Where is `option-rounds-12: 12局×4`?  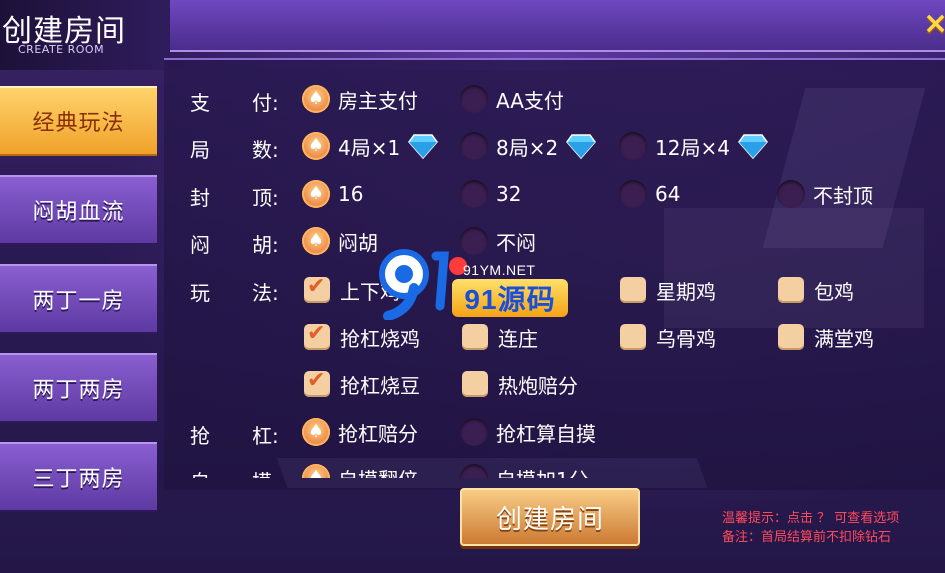 option-rounds-12: 12局×4 is located at coordinates (693, 146).